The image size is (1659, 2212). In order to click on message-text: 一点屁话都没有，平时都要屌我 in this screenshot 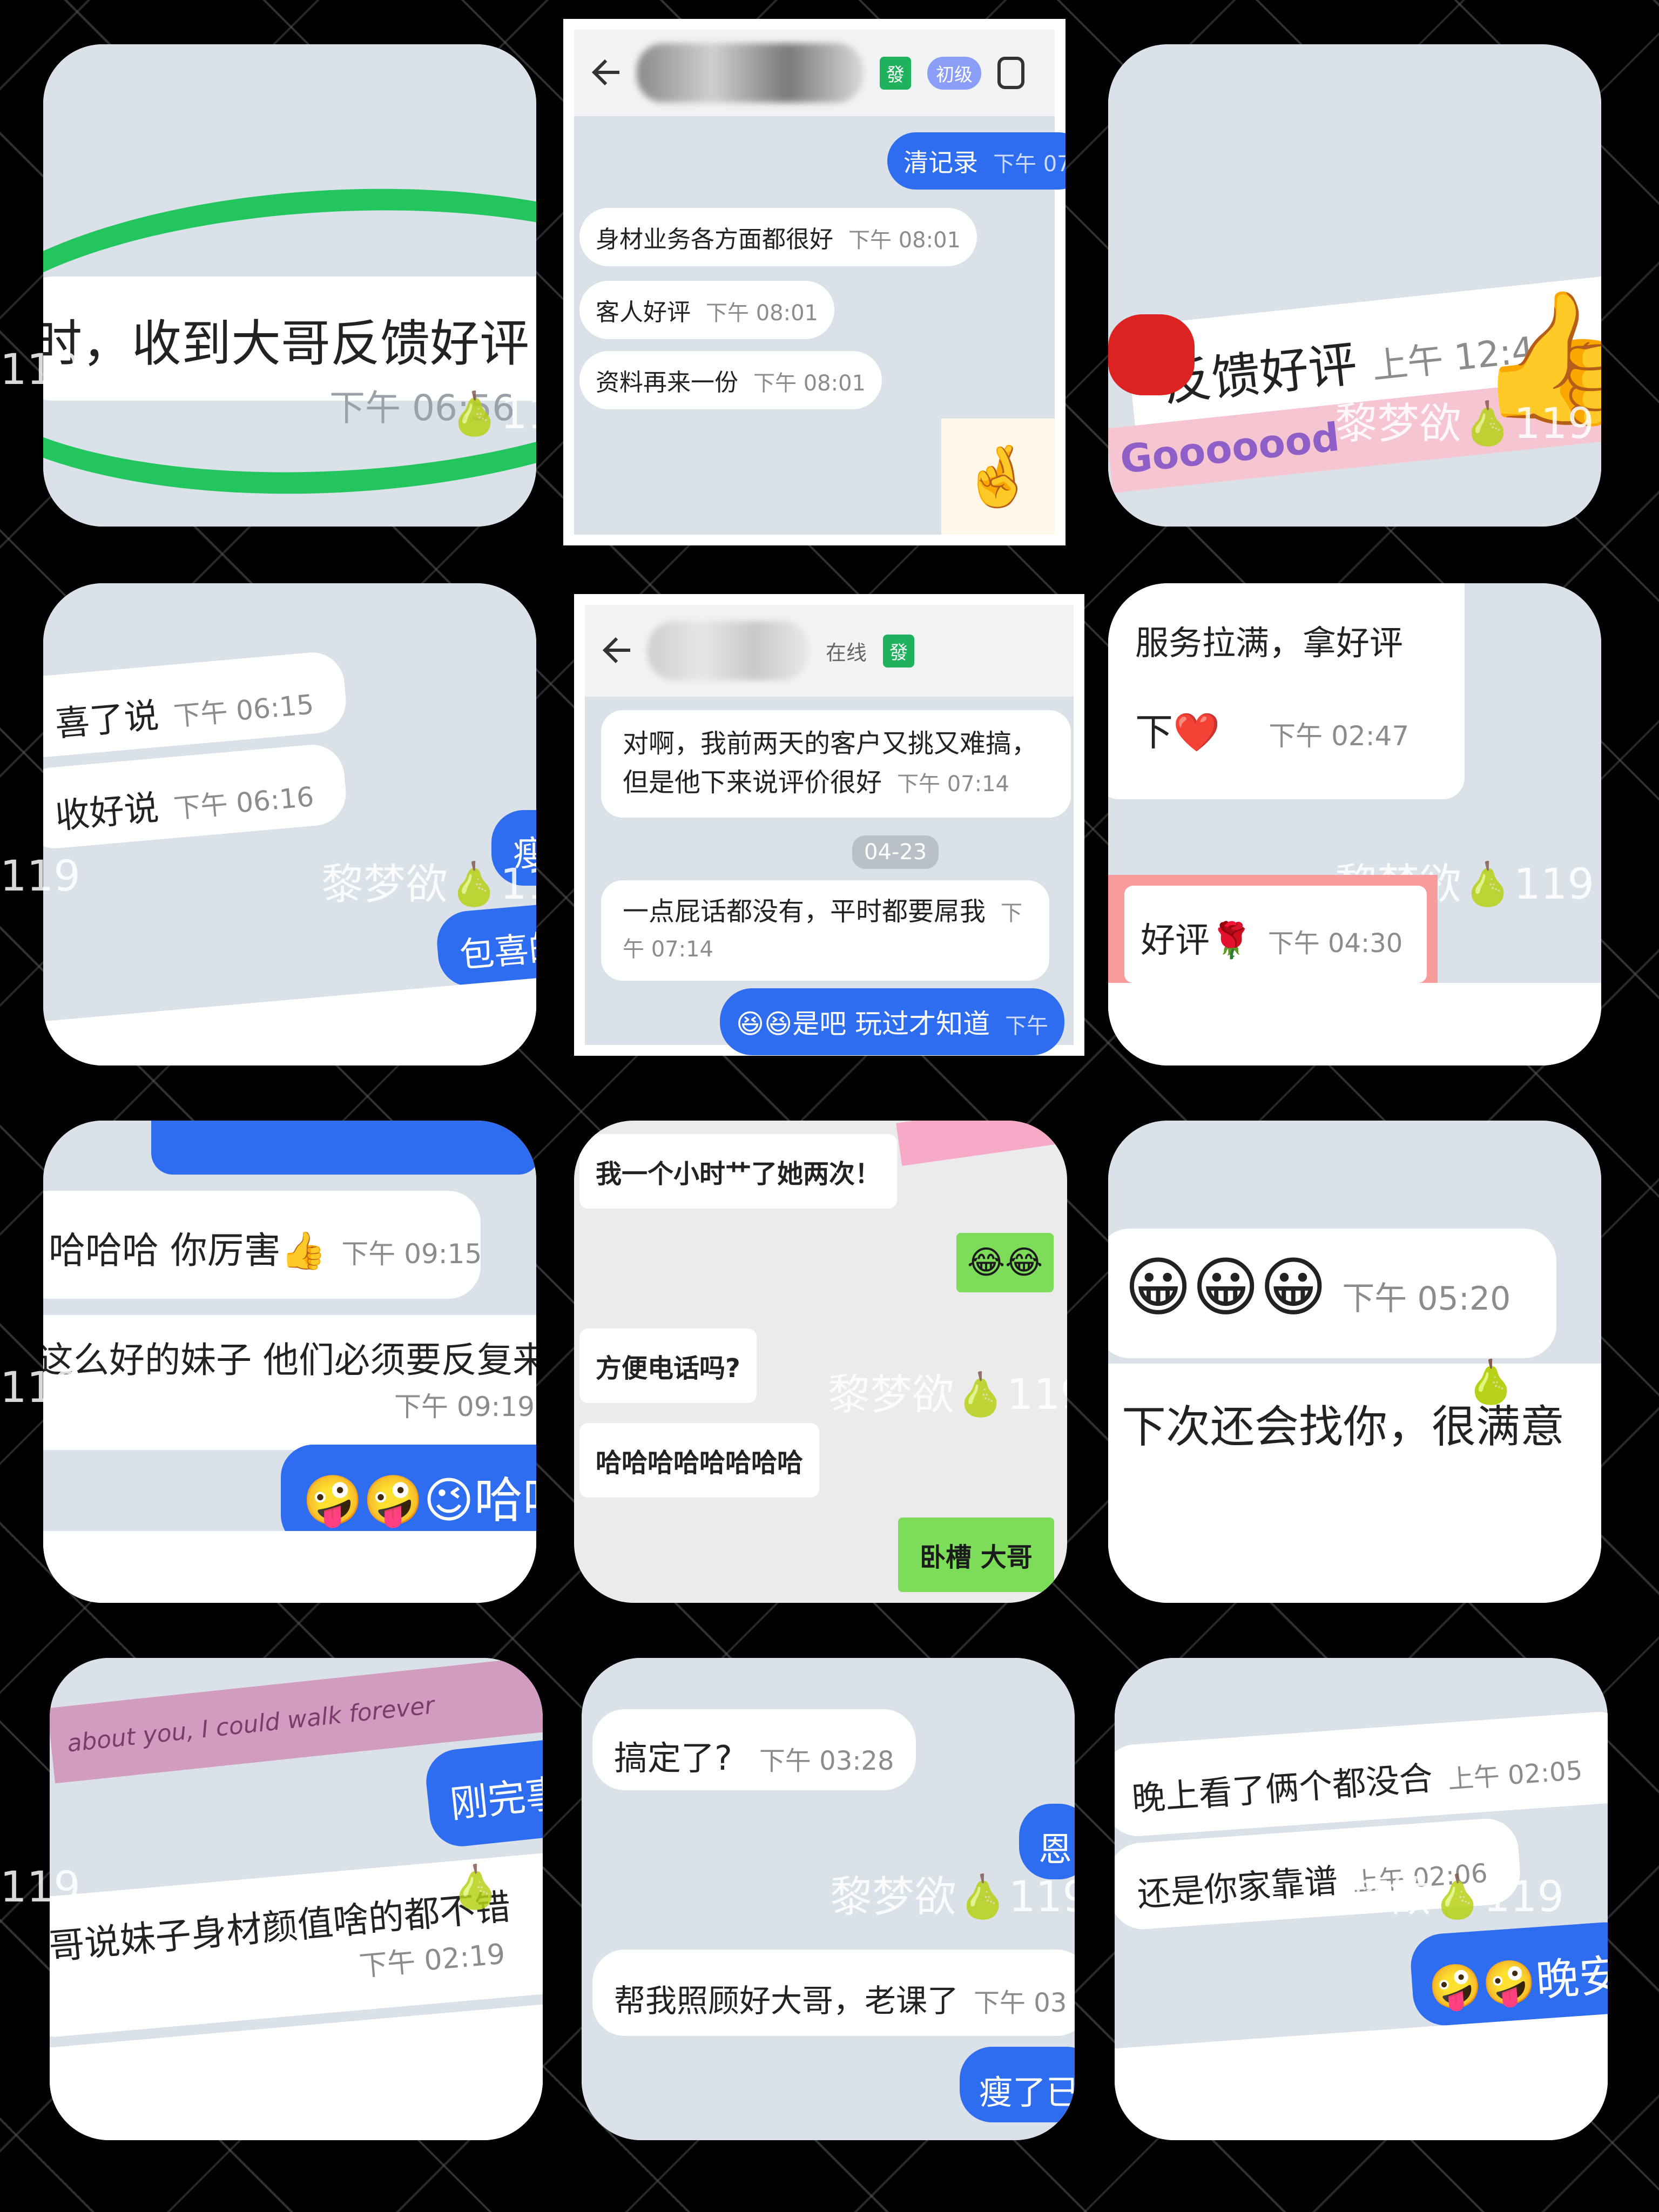, I will do `click(804, 911)`.